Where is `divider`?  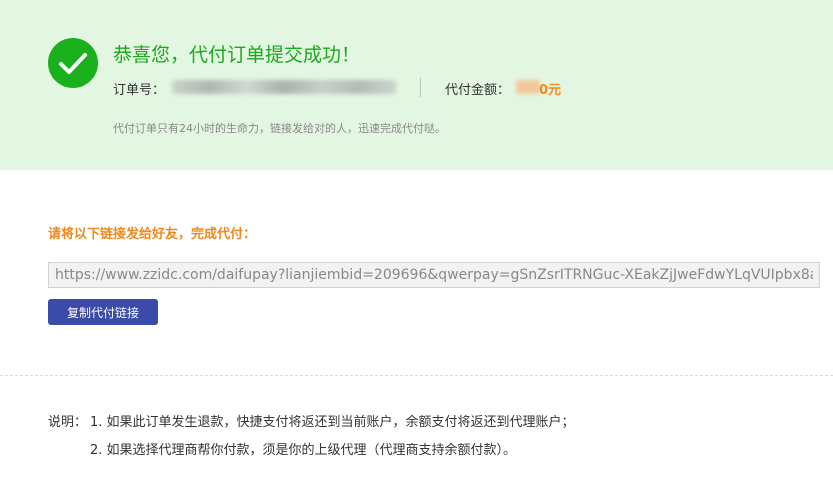 divider is located at coordinates (420, 87).